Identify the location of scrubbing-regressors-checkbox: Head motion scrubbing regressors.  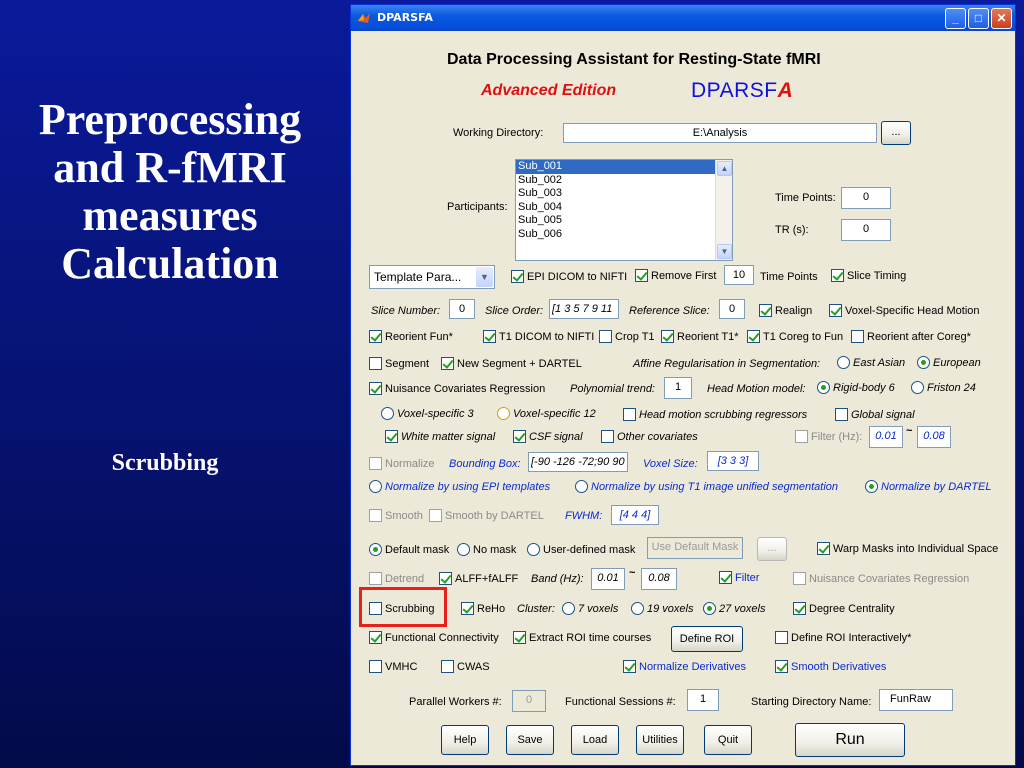
(715, 414).